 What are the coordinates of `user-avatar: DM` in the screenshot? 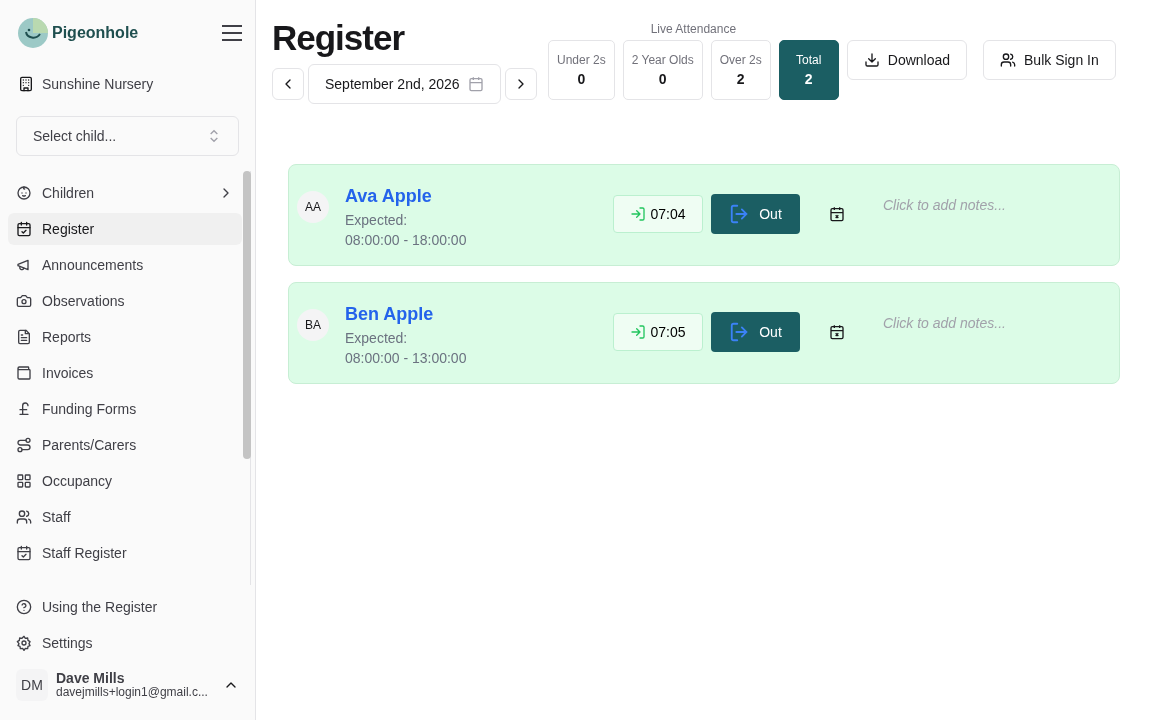 It's located at (32, 685).